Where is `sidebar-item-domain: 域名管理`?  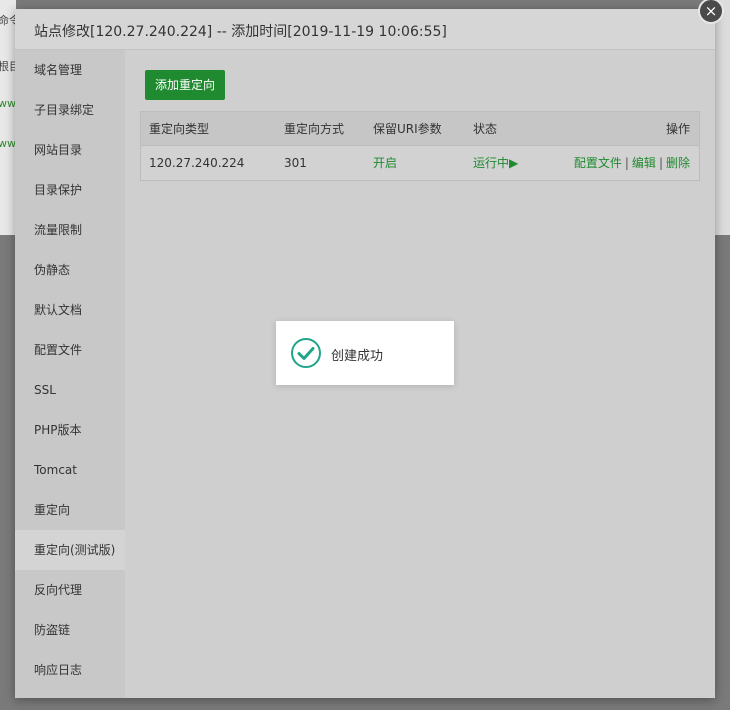
sidebar-item-domain: 域名管理 is located at coordinates (70, 70).